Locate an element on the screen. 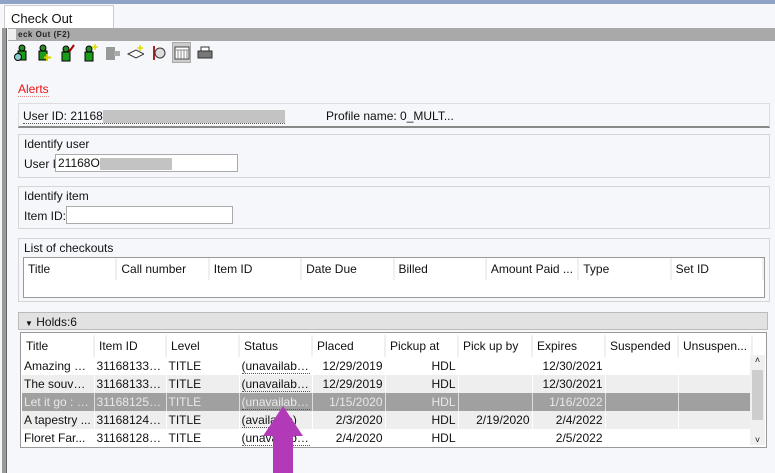  calendar-icon is located at coordinates (181, 52).